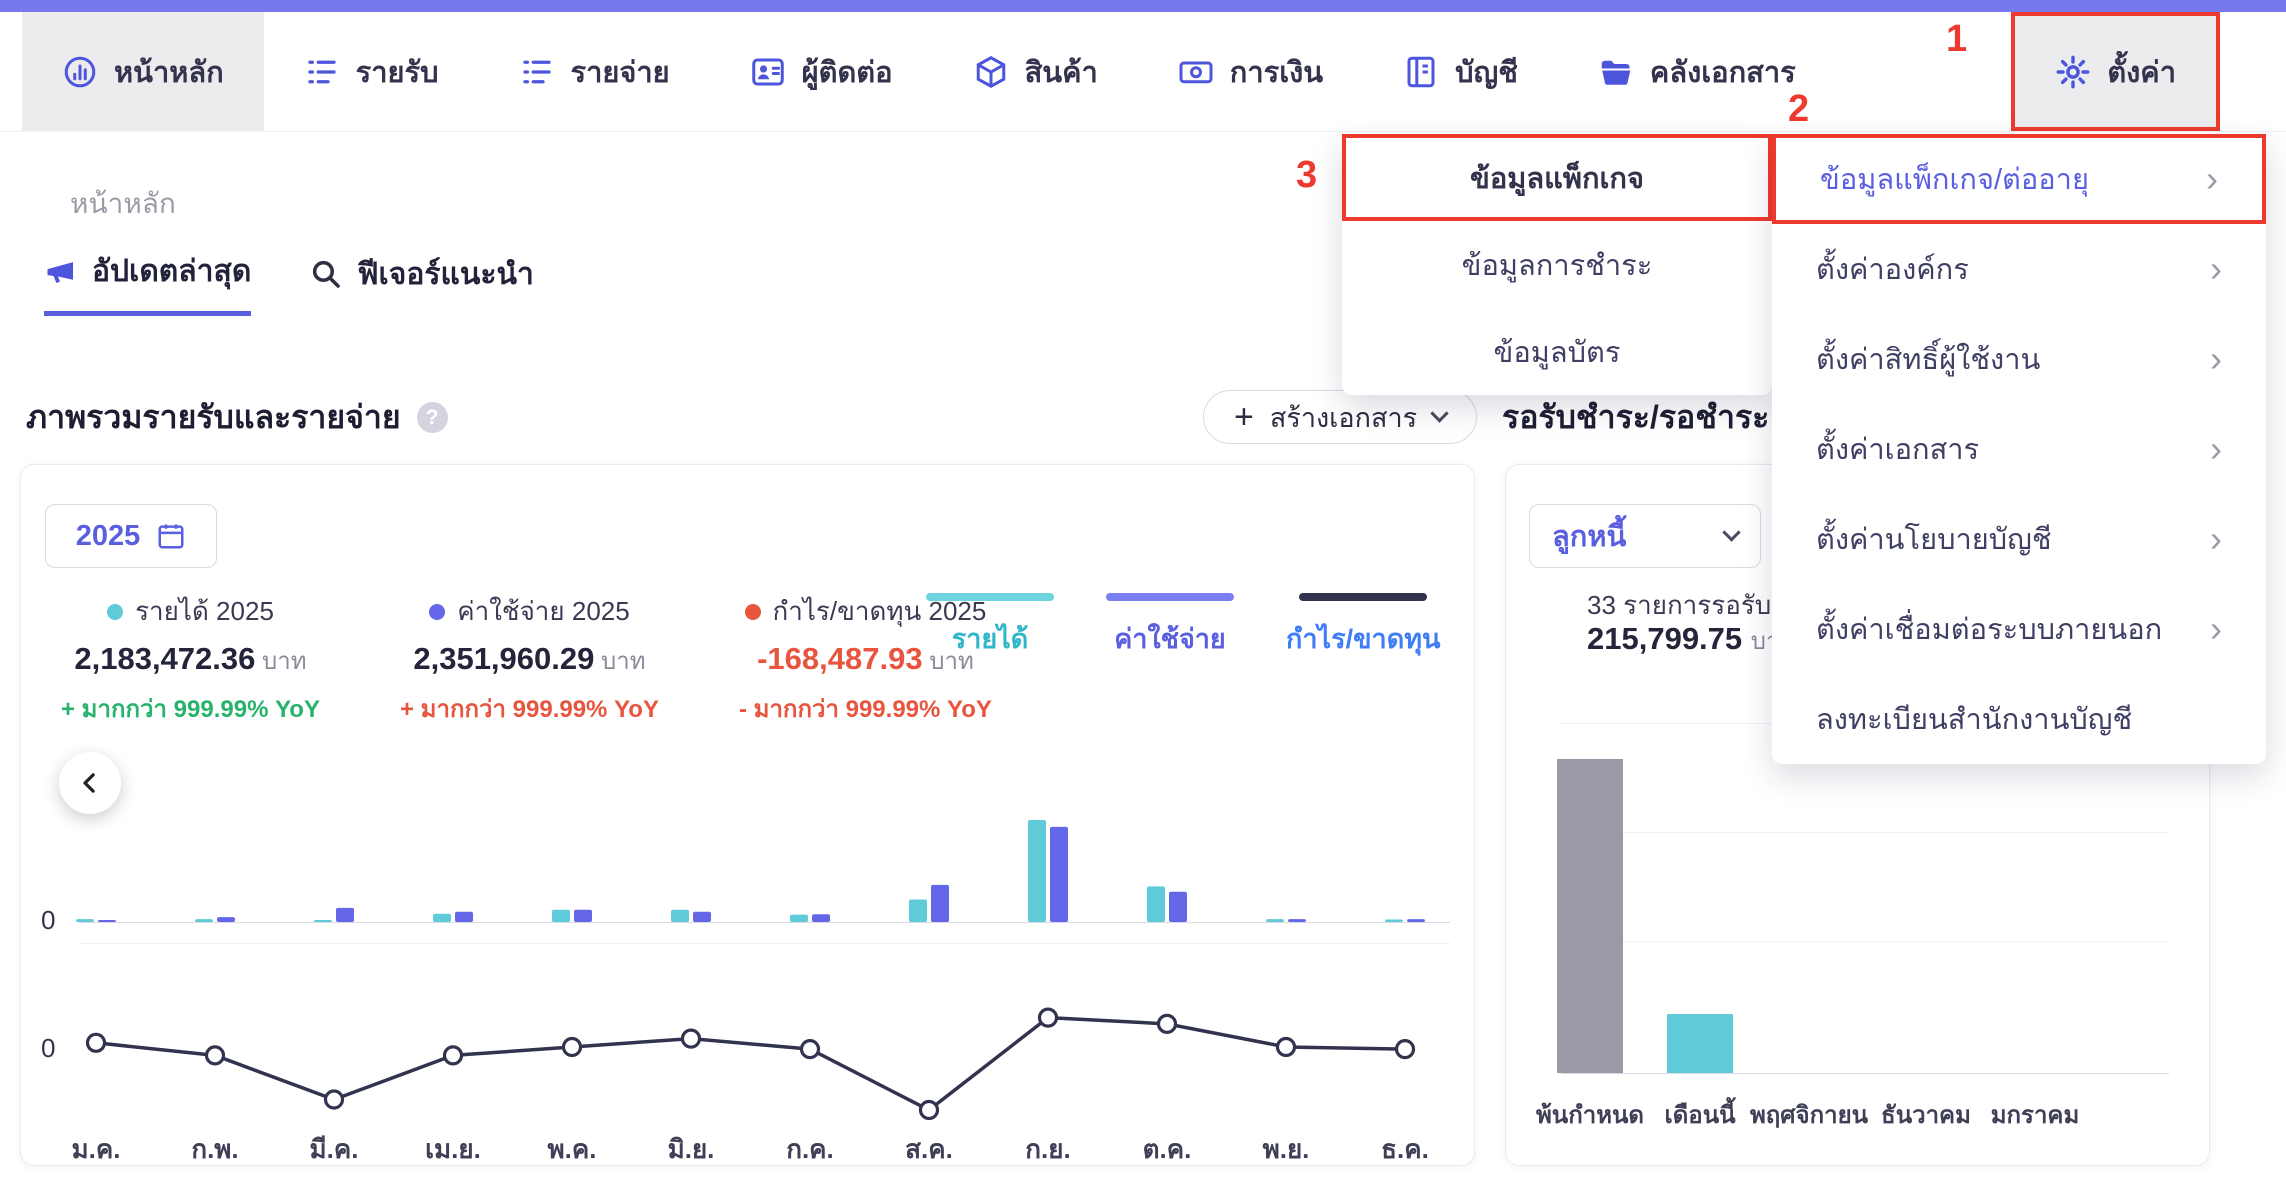 The height and width of the screenshot is (1198, 2286). What do you see at coordinates (1286, 1047) in the screenshot?
I see `line-point-พ.ย.` at bounding box center [1286, 1047].